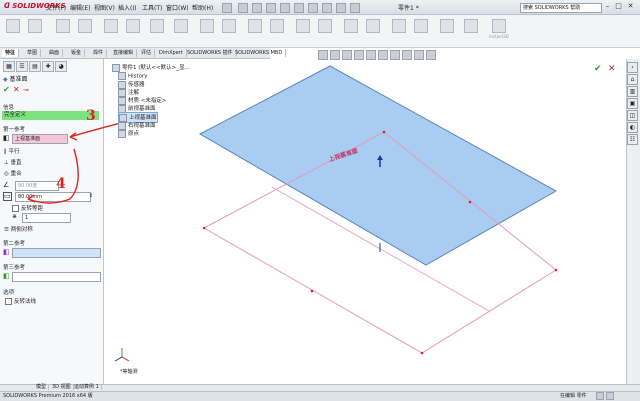 The height and width of the screenshot is (401, 640). I want to click on mirror-icon, so click(421, 26).